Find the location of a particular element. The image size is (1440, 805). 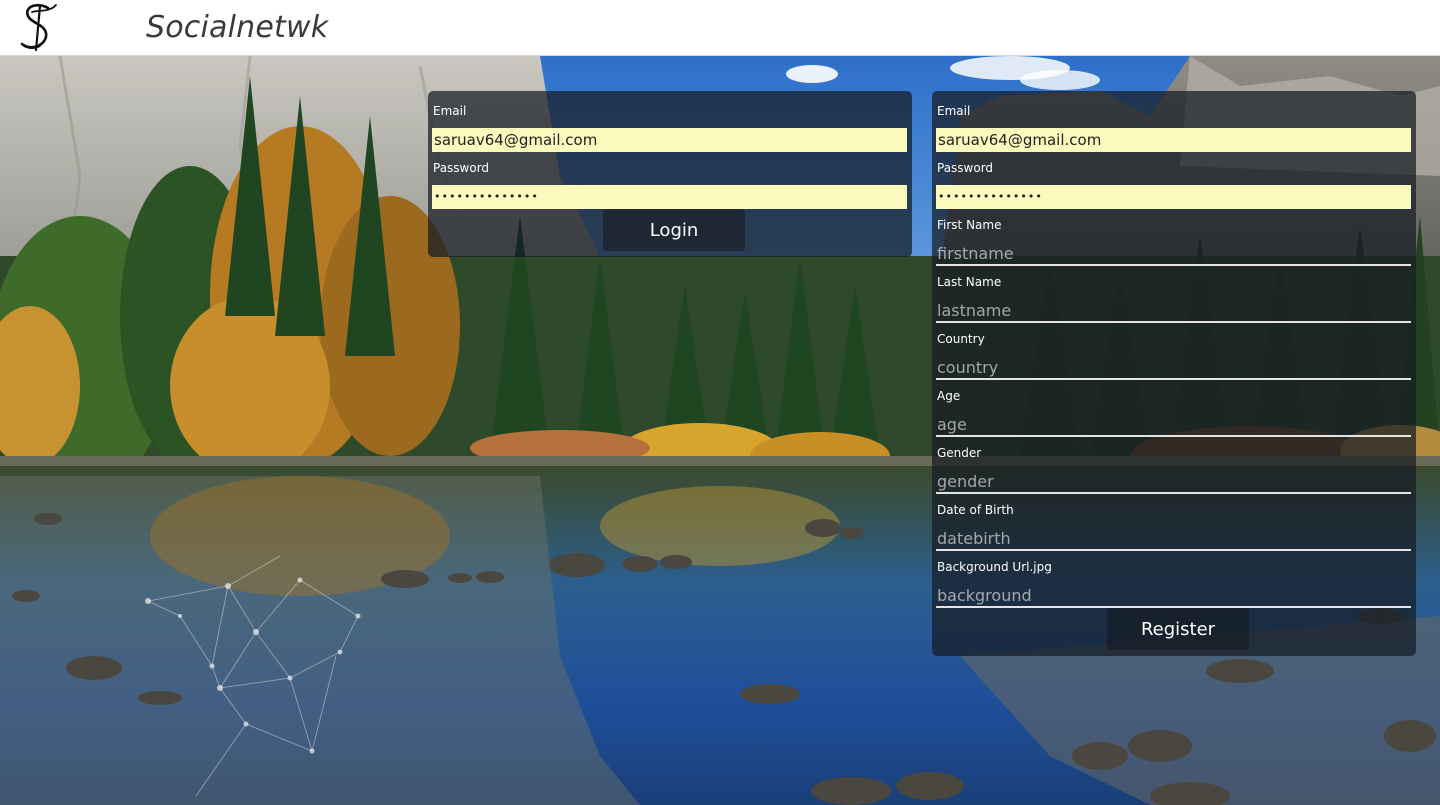

login-form: Email Password Login is located at coordinates (670, 174).